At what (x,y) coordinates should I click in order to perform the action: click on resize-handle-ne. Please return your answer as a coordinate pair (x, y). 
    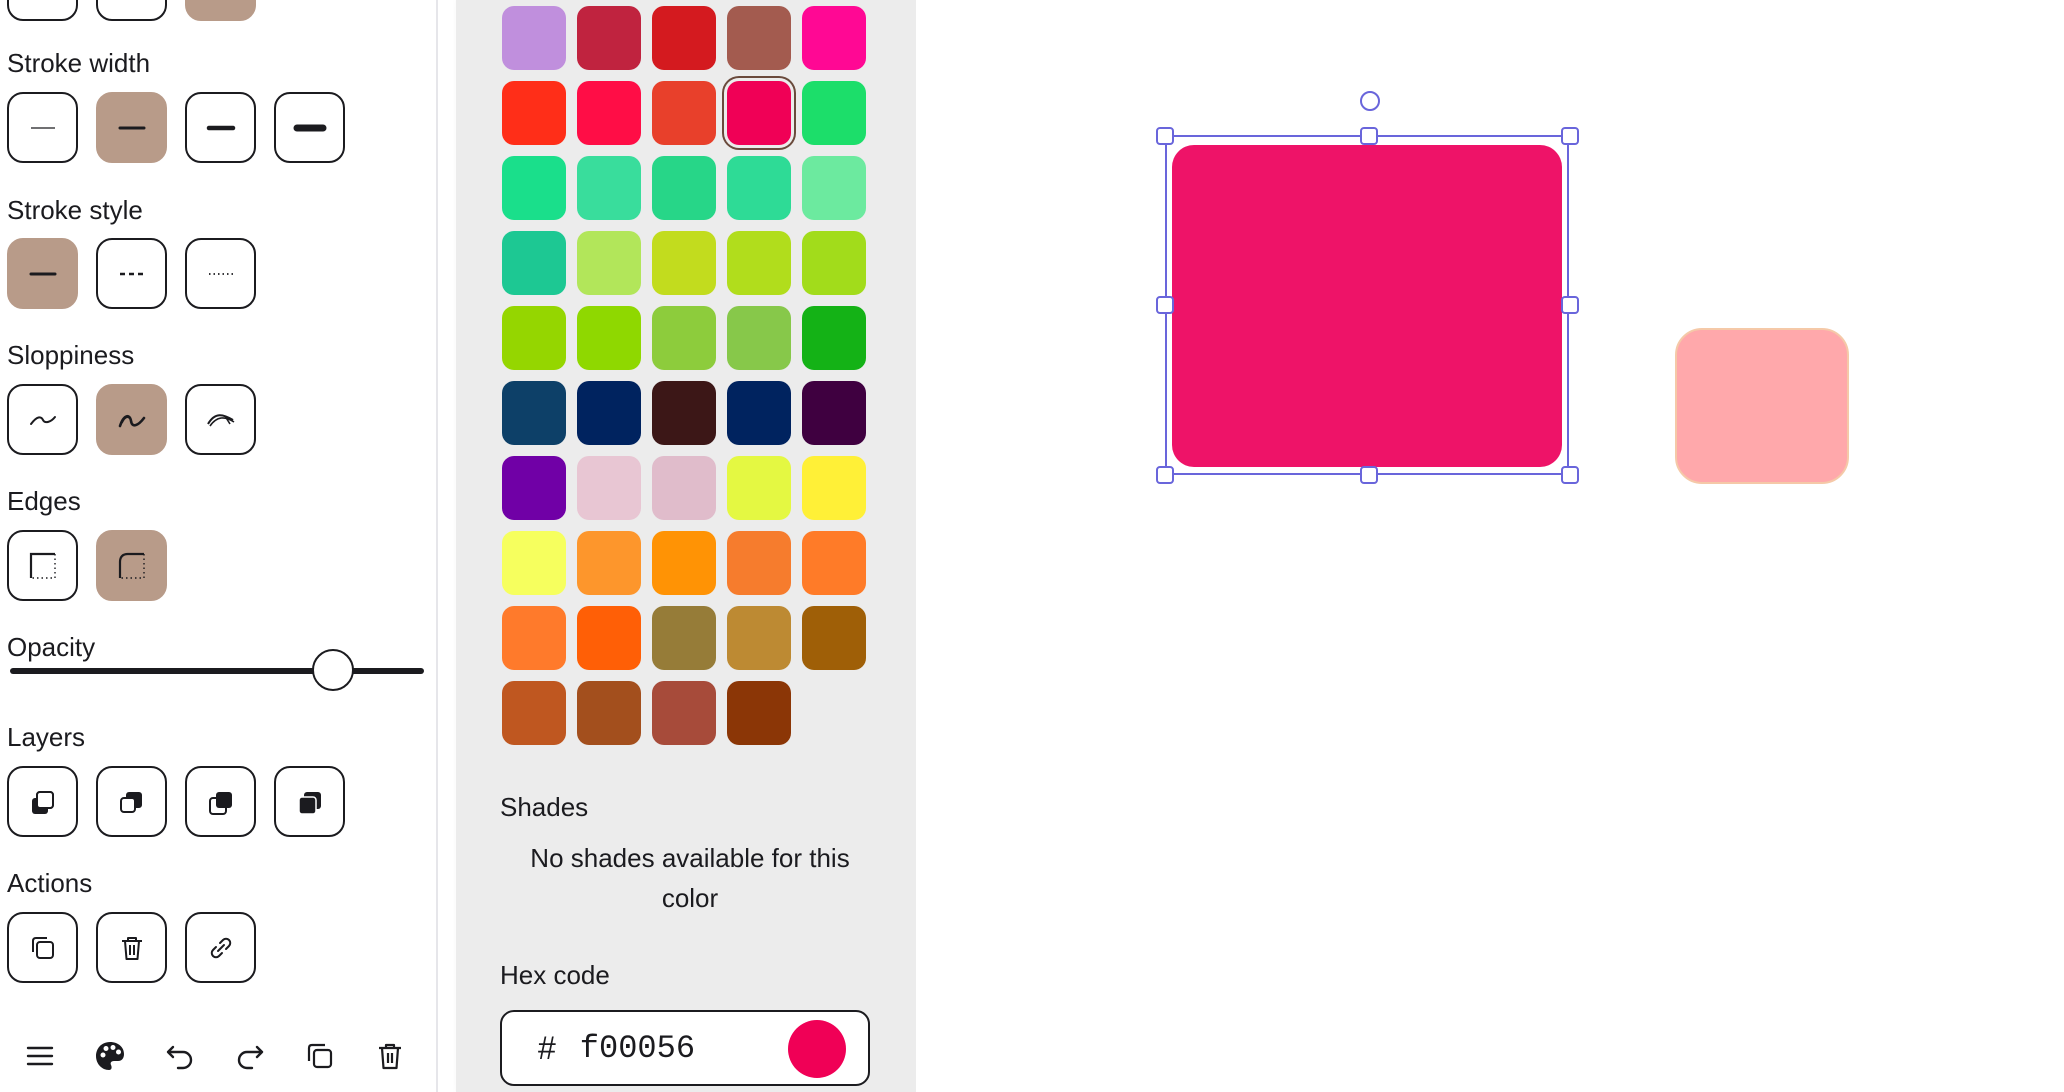
    Looking at the image, I should click on (1570, 136).